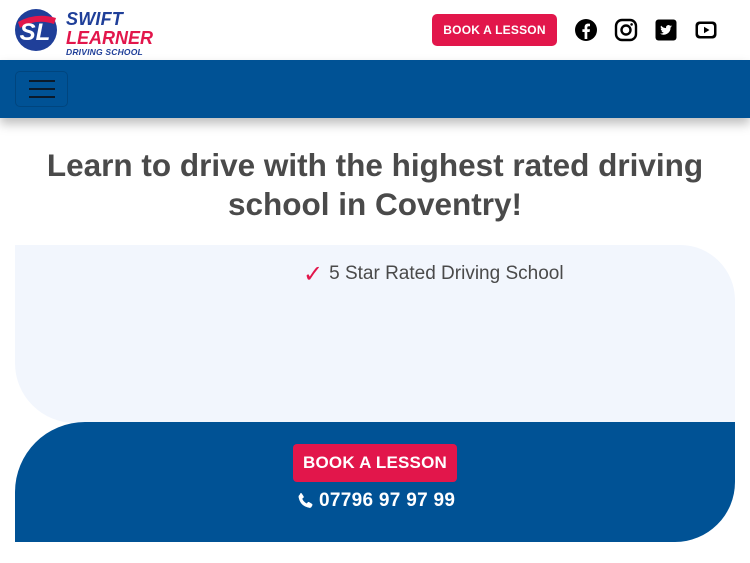  I want to click on facebook-link, so click(586, 30).